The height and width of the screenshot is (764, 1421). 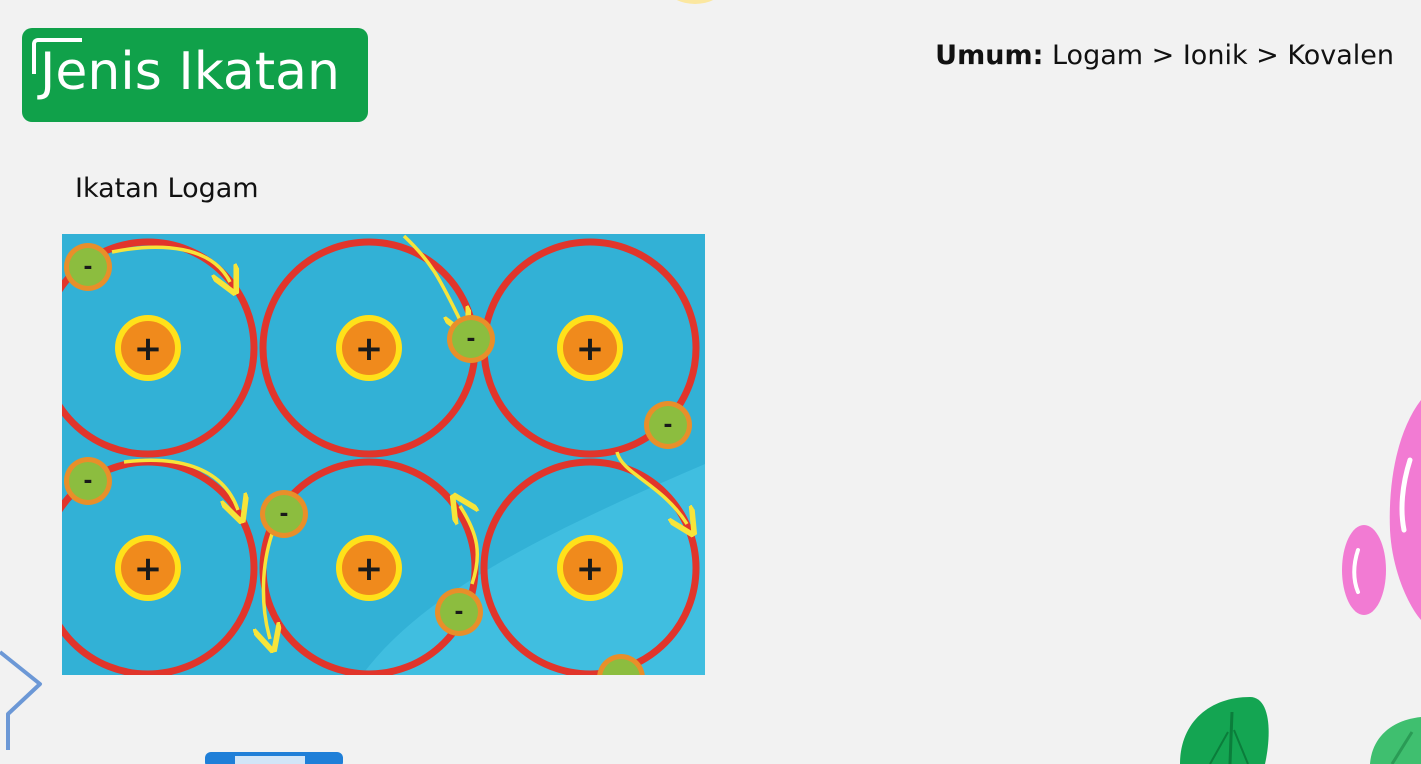 What do you see at coordinates (190, 72) in the screenshot?
I see `slide-title: Jenis Ikatan` at bounding box center [190, 72].